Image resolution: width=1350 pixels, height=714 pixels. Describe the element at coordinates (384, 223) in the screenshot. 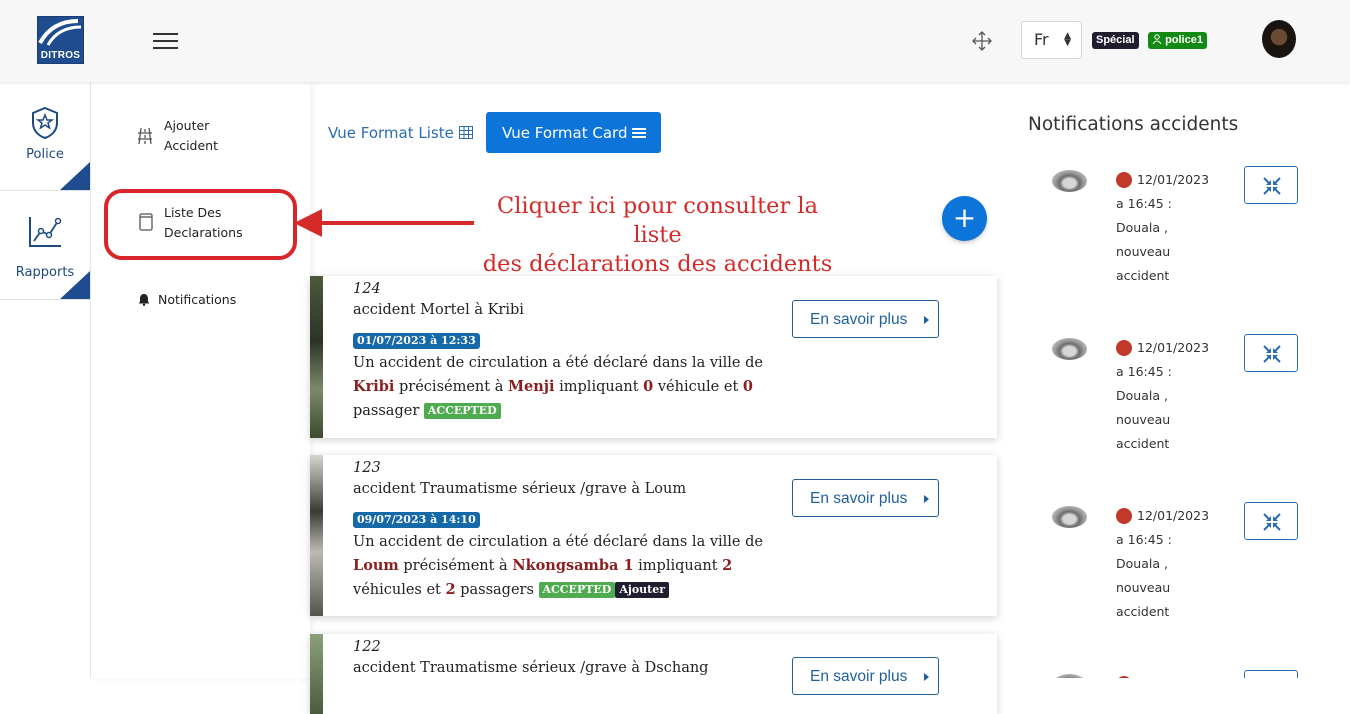

I see `annotation-arrow-icon` at that location.